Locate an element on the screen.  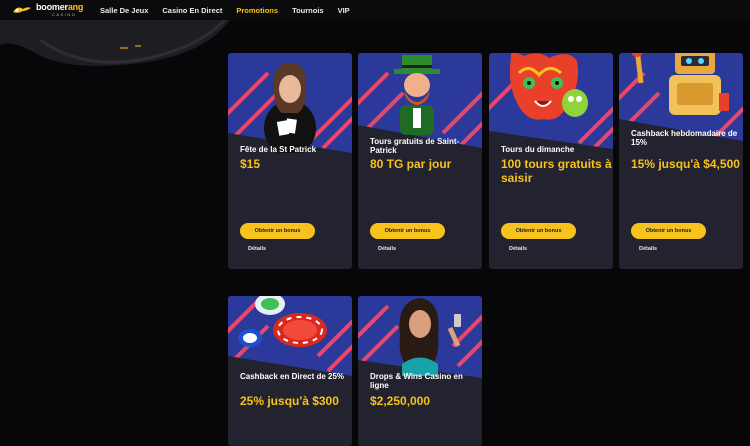
nav-item-vip: VIP is located at coordinates (344, 10).